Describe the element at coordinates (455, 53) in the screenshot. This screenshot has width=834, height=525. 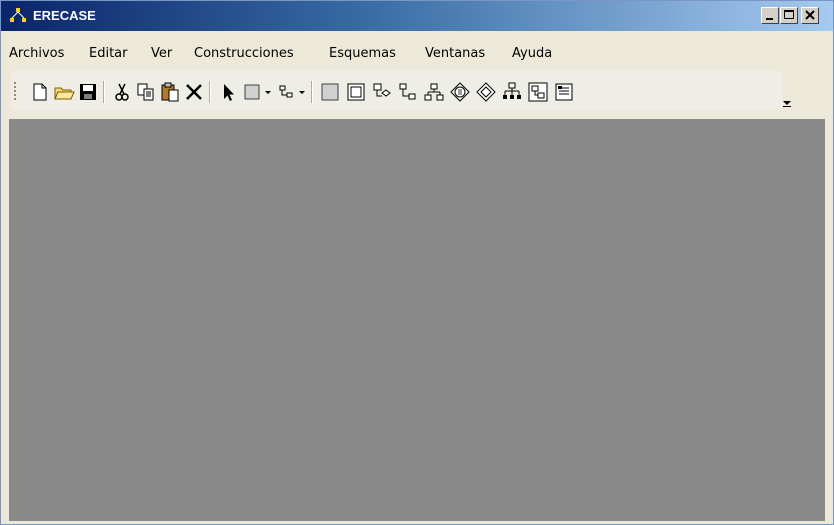
I see `menu-ventanas: Ventanas` at that location.